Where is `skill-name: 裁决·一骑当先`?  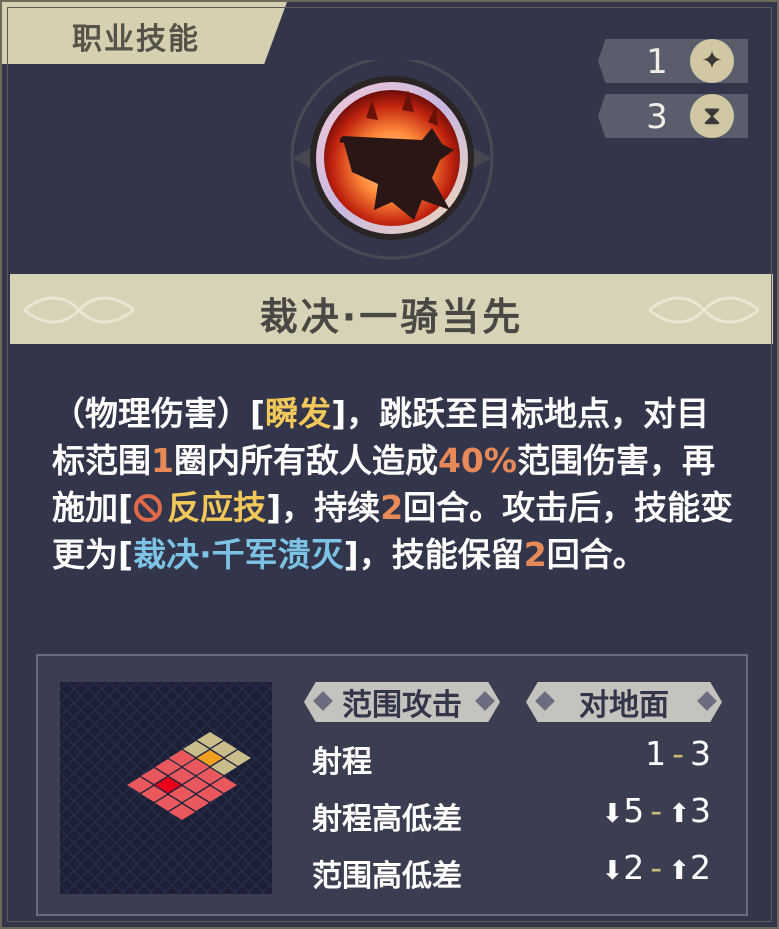
skill-name: 裁决·一骑当先 is located at coordinates (391, 317).